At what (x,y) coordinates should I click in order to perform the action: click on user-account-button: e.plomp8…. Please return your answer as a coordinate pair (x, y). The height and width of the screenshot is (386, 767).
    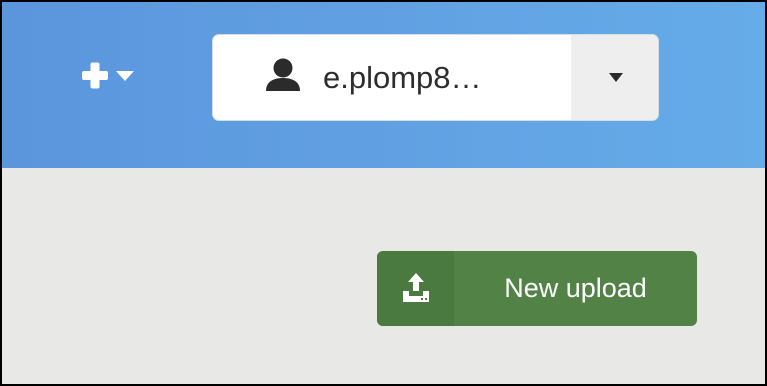
    Looking at the image, I should click on (392, 77).